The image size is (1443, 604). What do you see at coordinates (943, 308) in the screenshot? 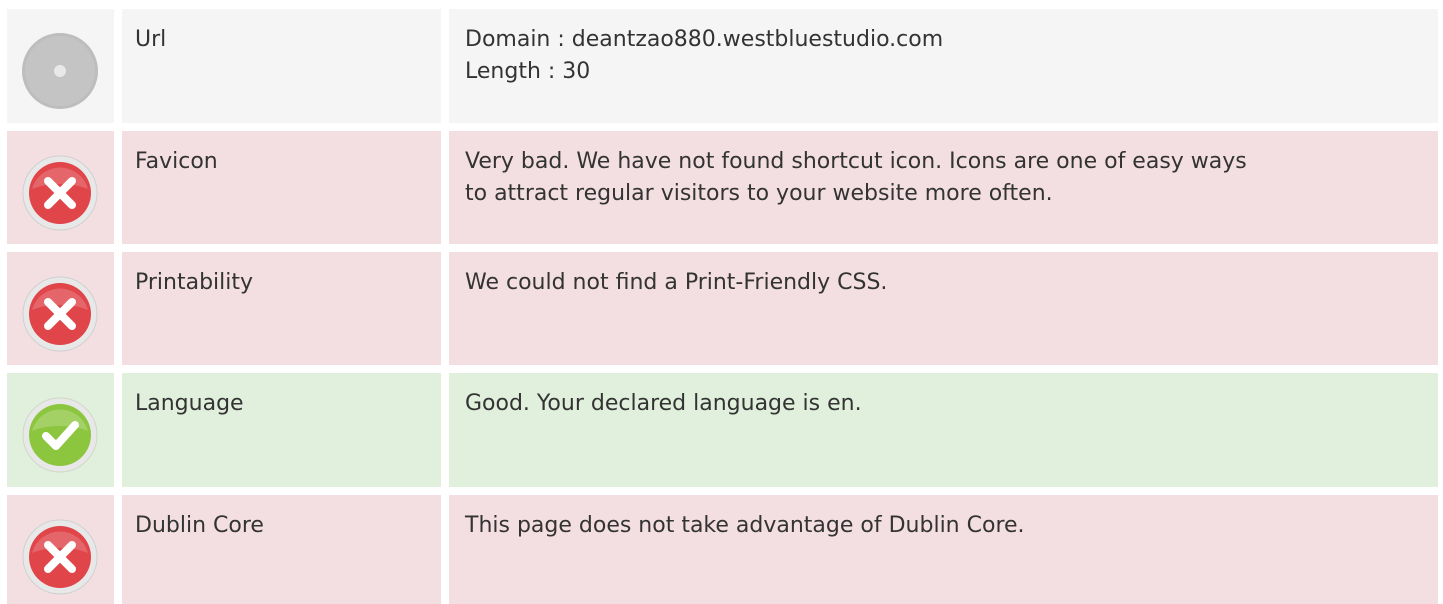
I see `row-value-cell: We could not find a Print-Friendly CSS.` at bounding box center [943, 308].